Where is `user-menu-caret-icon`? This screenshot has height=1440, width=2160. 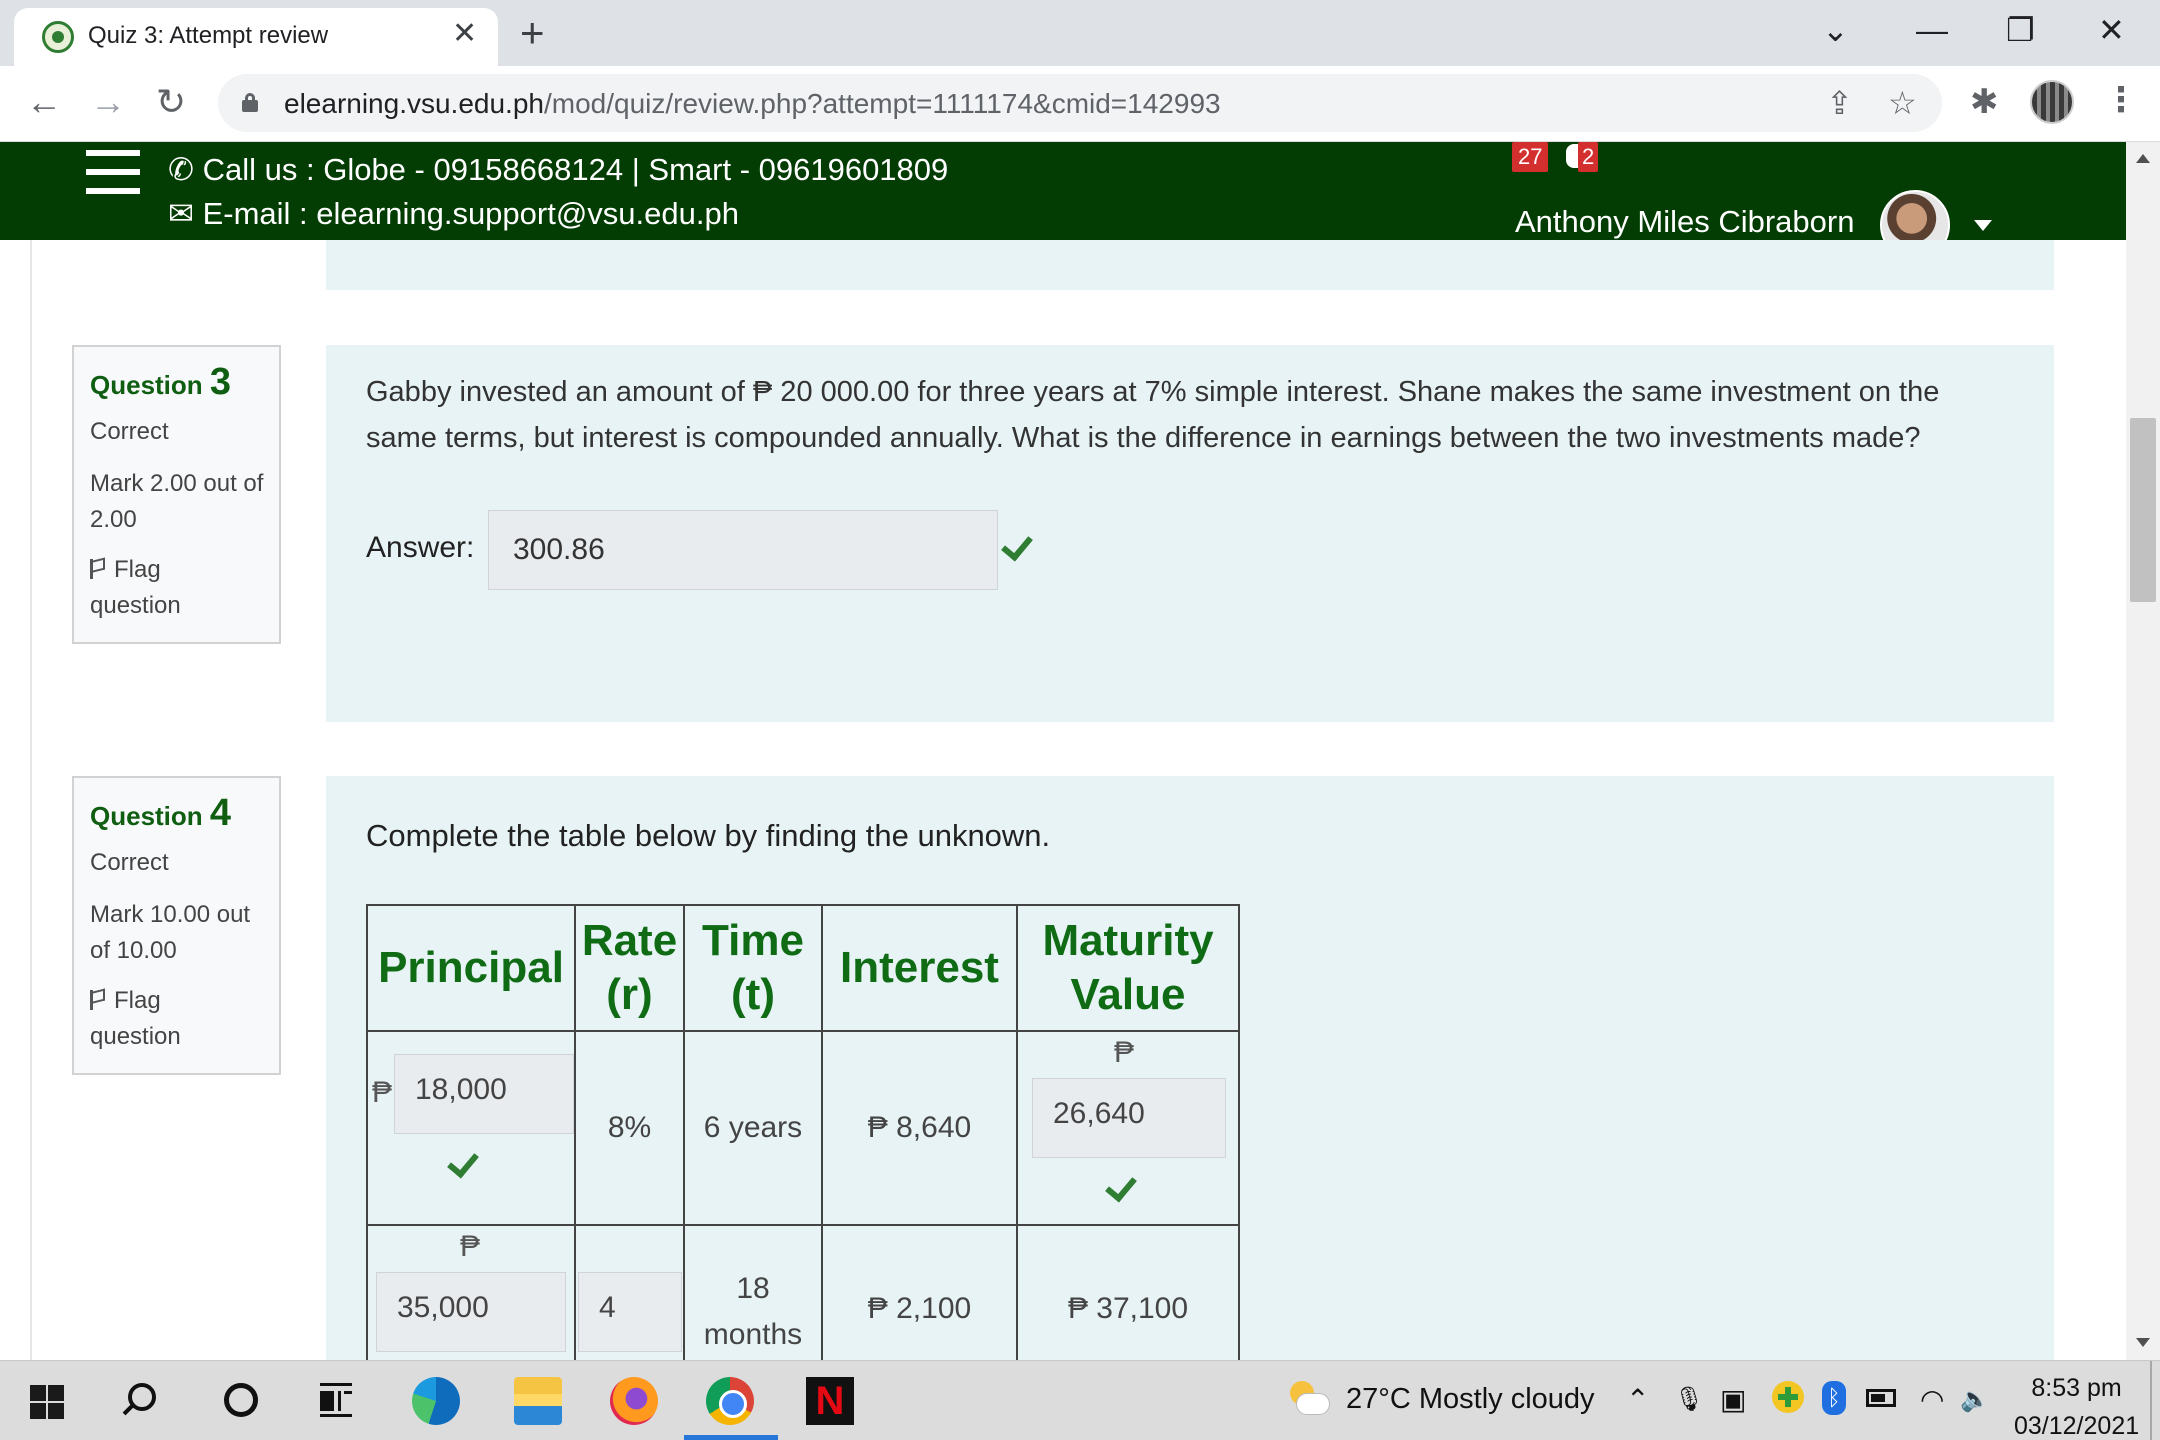
user-menu-caret-icon is located at coordinates (1983, 225).